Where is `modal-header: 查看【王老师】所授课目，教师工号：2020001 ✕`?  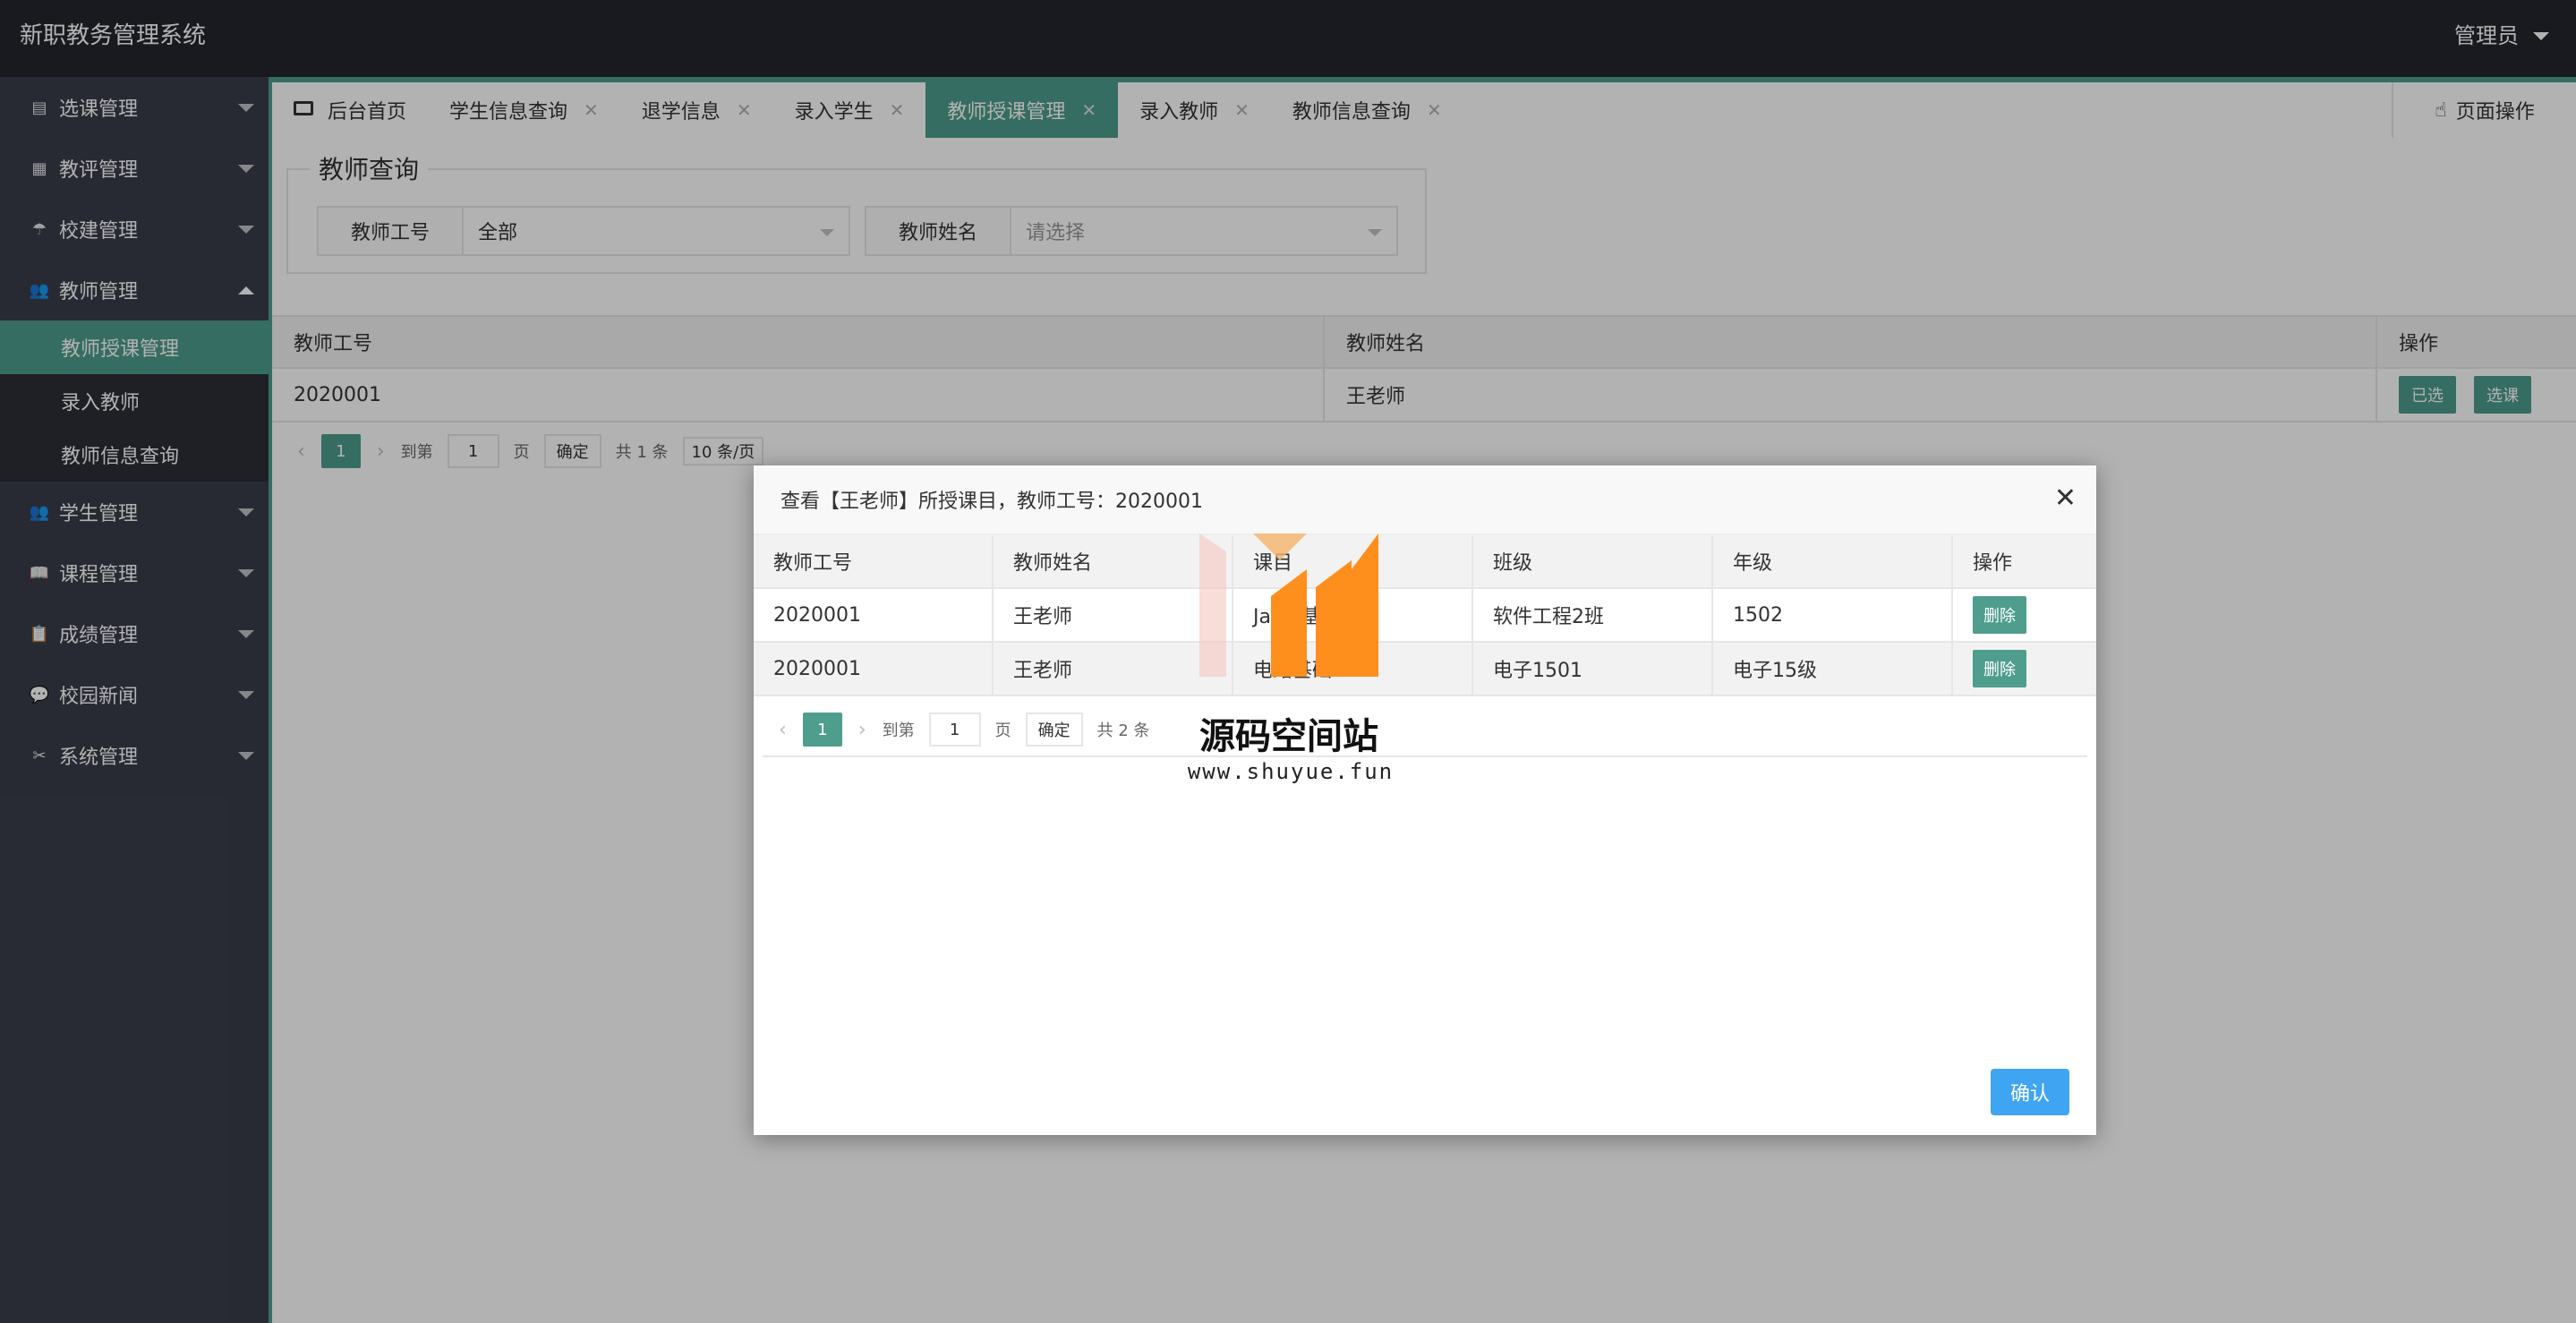
modal-header: 查看【王老师】所授课目，教师工号：2020001 ✕ is located at coordinates (1425, 500).